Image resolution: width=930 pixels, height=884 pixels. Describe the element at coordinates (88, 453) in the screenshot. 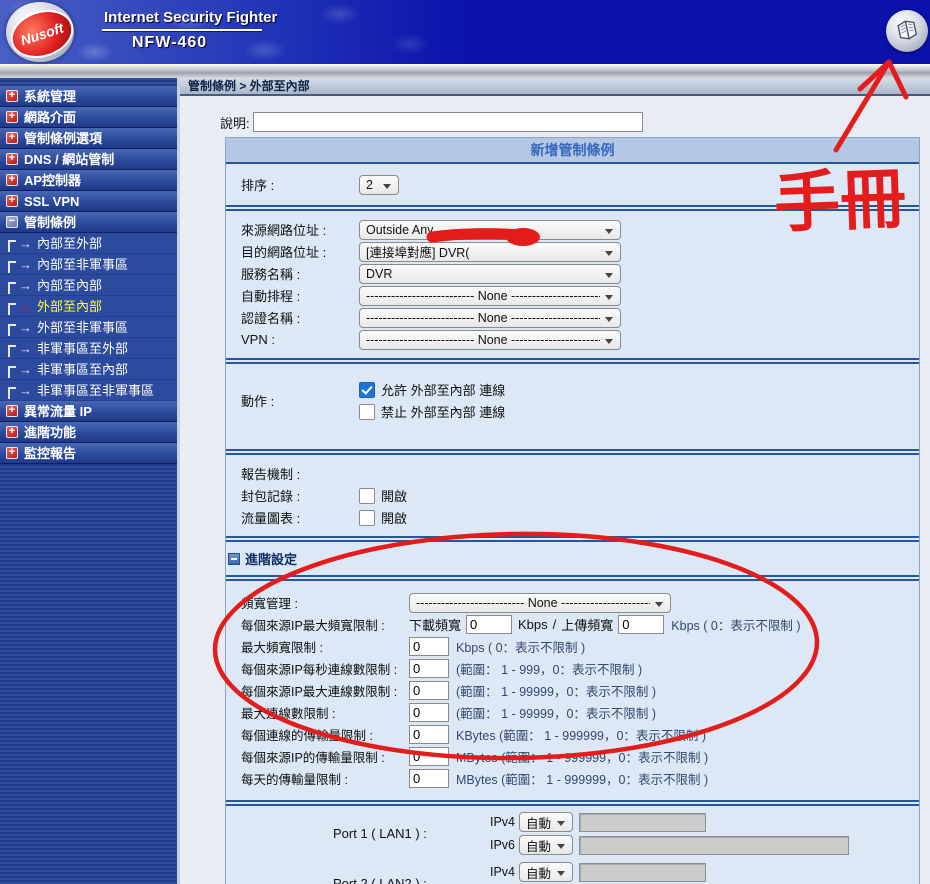

I see `sidebar-item-monitor-report: 監控報告` at that location.